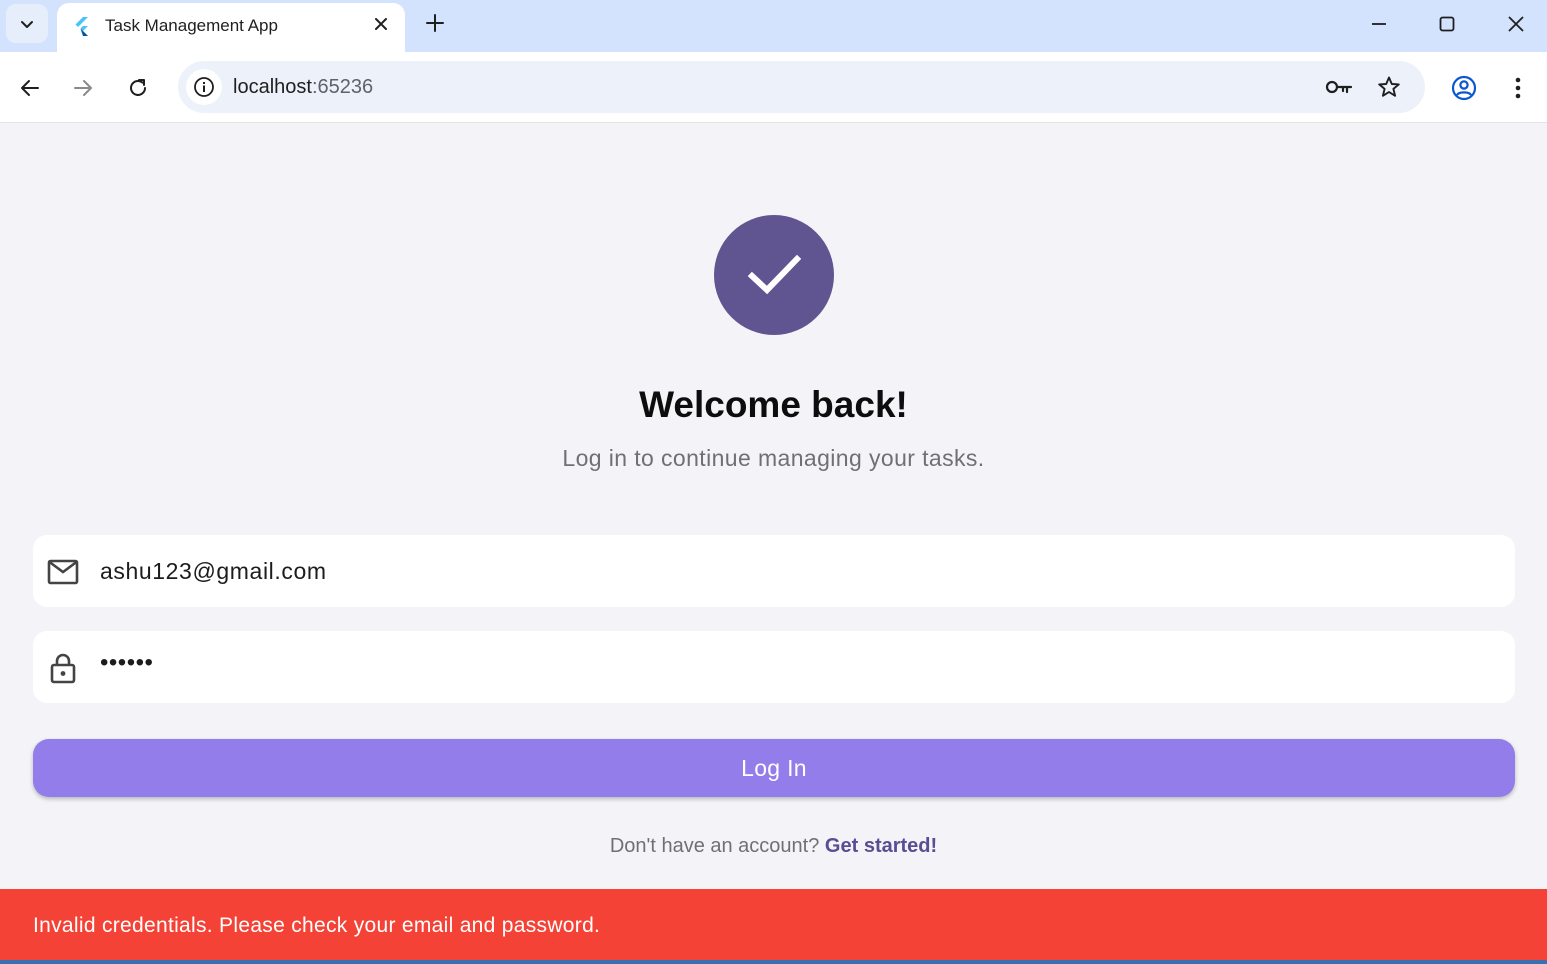  I want to click on signup-row: Don't have an account? Get started!, so click(773, 846).